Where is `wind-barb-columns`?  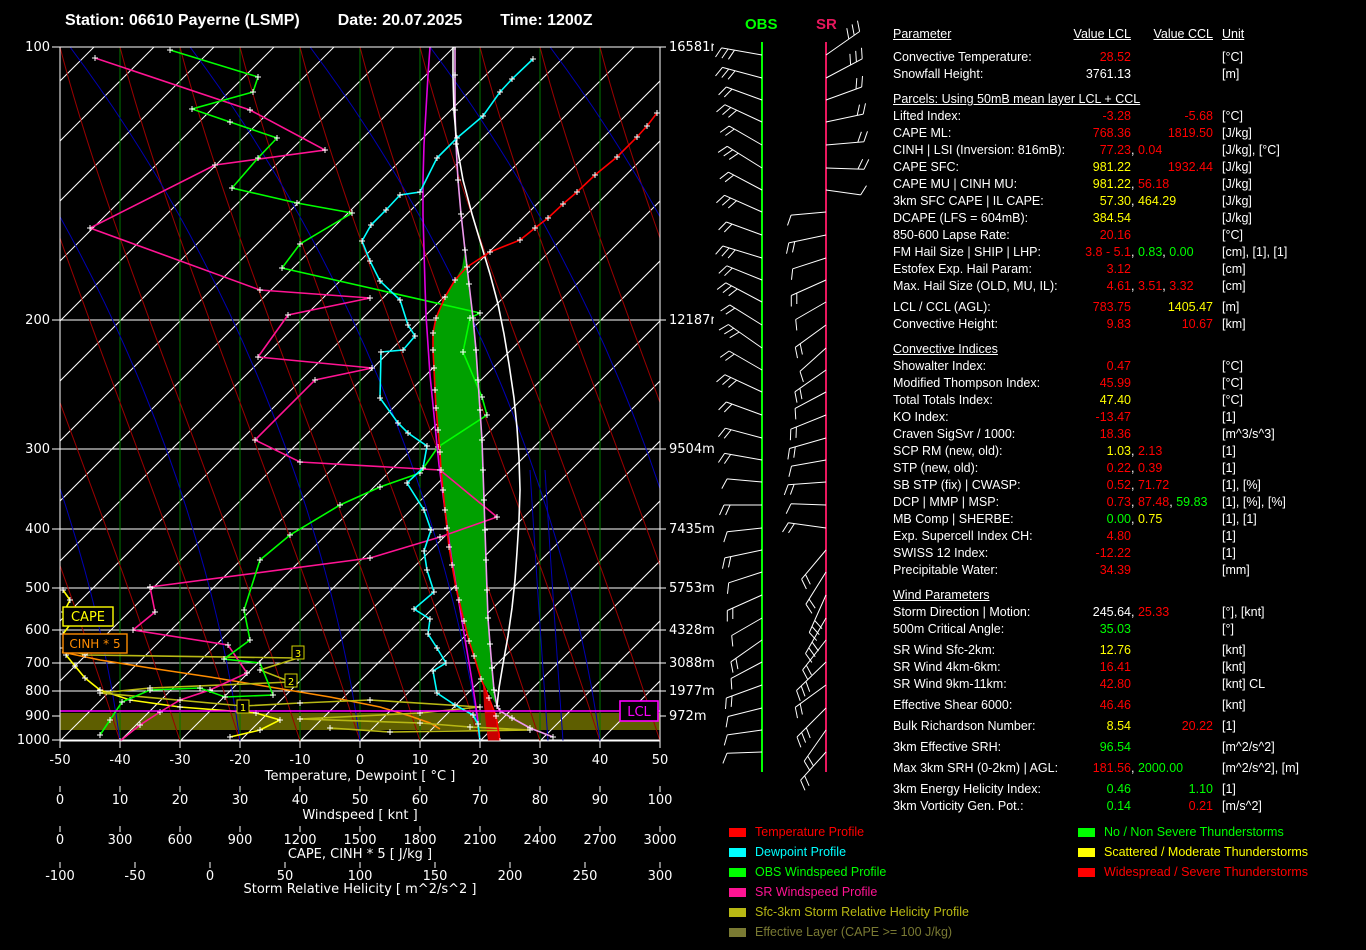
wind-barb-columns is located at coordinates (792, 405).